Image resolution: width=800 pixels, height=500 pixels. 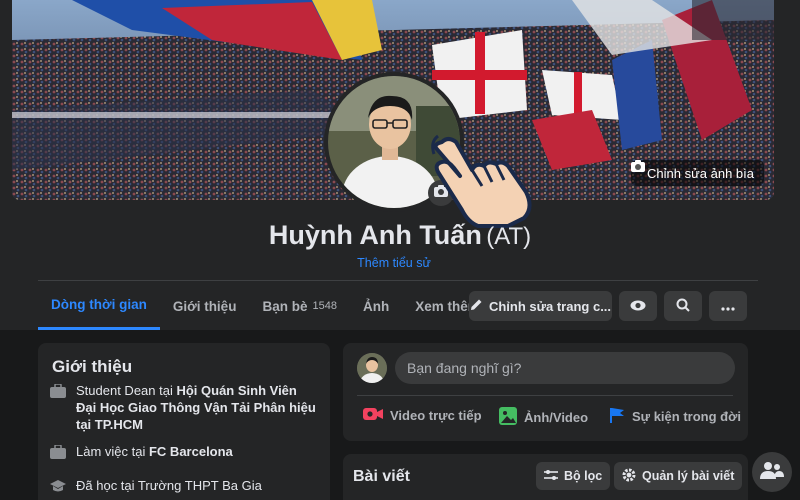 What do you see at coordinates (58, 488) in the screenshot?
I see `graduation-cap-icon` at bounding box center [58, 488].